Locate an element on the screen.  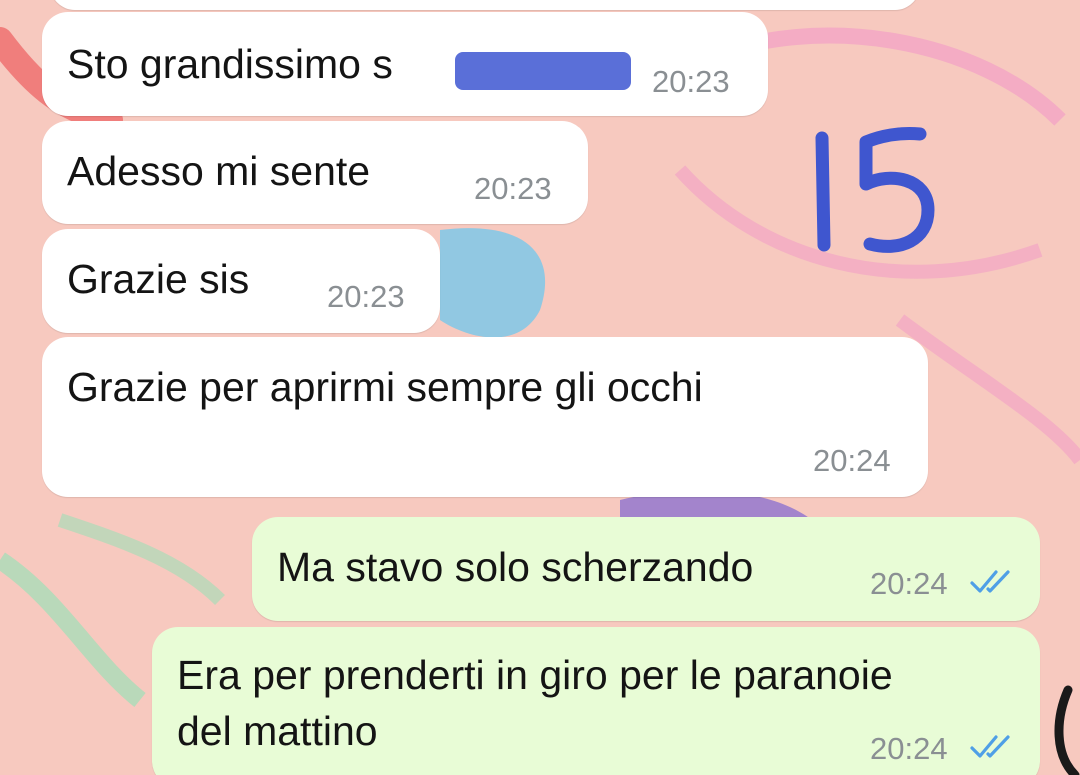
incoming-message-bubble: Grazie sis 20:23 is located at coordinates (241, 281).